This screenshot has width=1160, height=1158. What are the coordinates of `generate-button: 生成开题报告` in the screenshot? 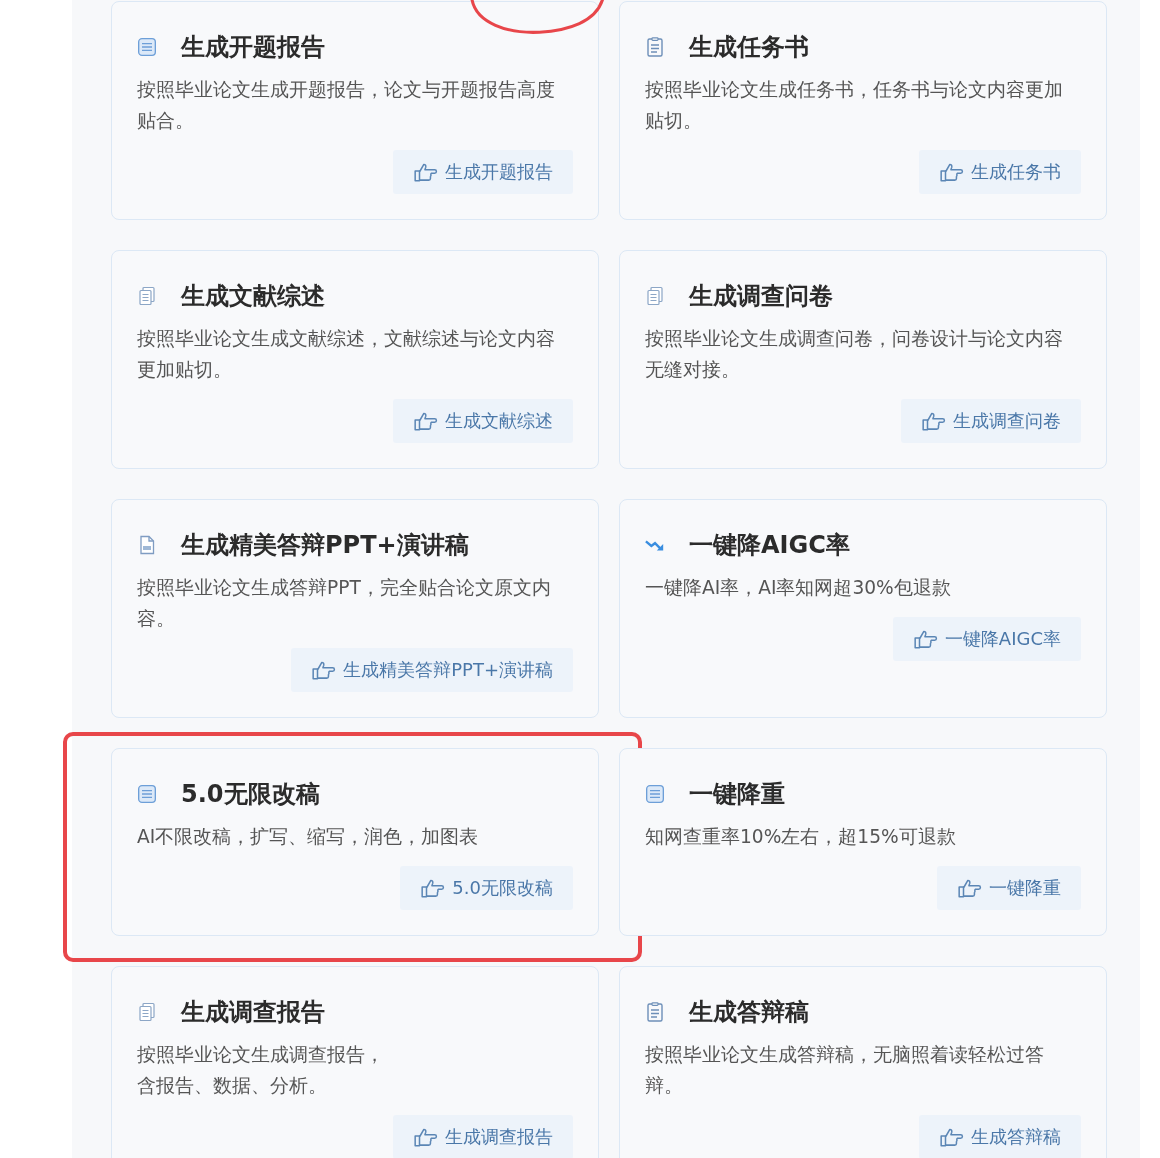 It's located at (483, 172).